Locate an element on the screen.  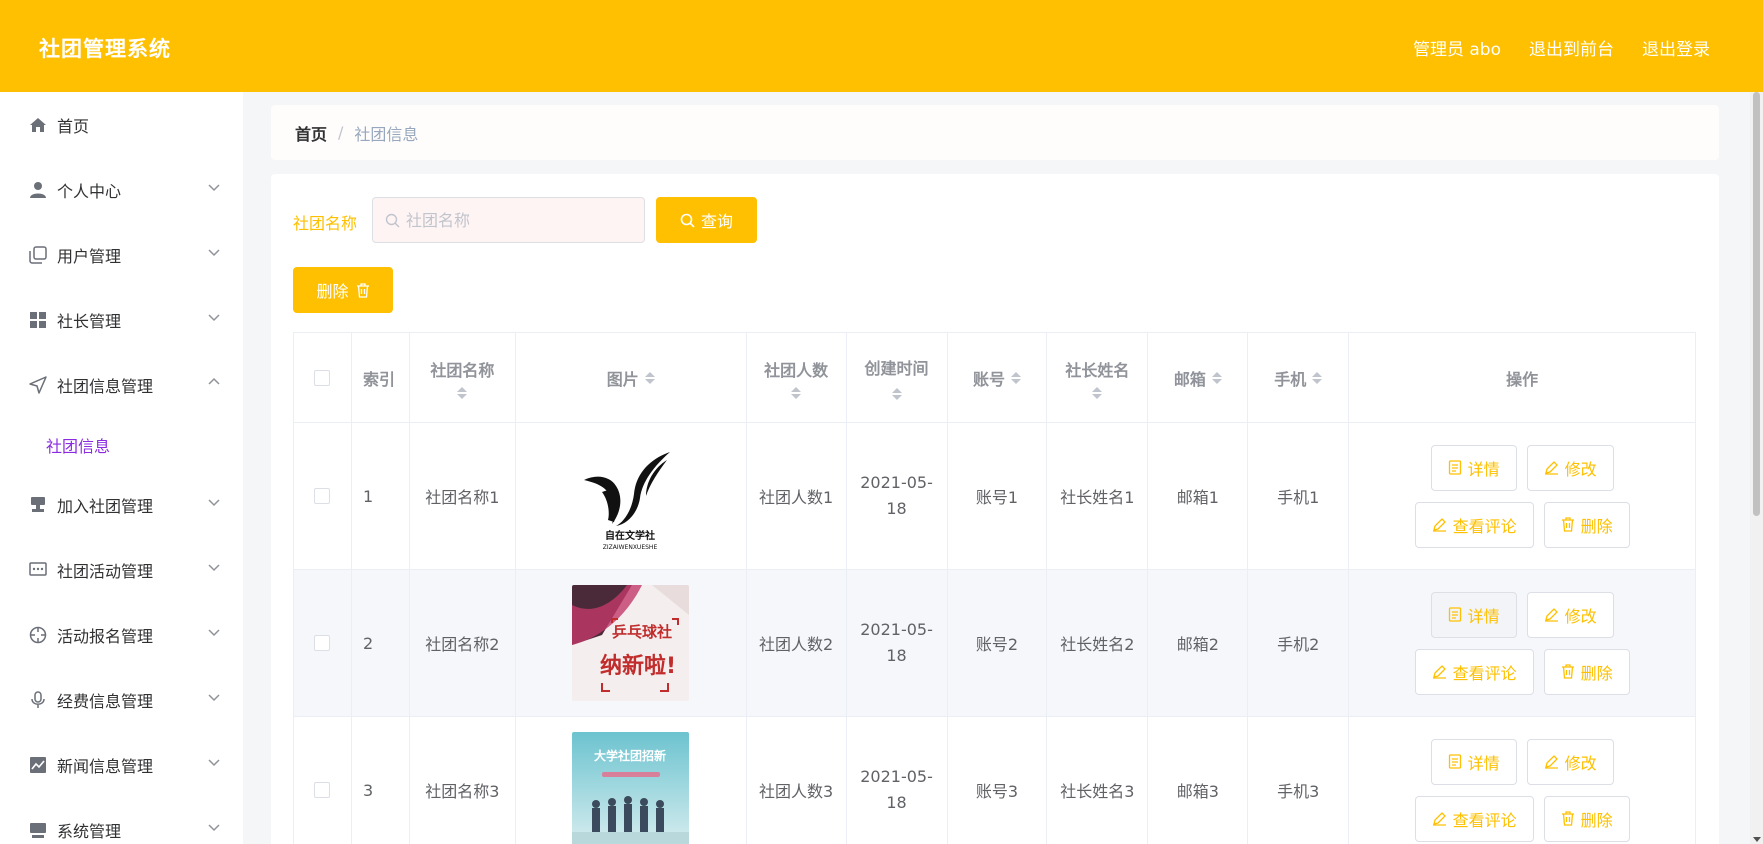
exit-to-frontend-link: 退出到前台 is located at coordinates (1571, 47).